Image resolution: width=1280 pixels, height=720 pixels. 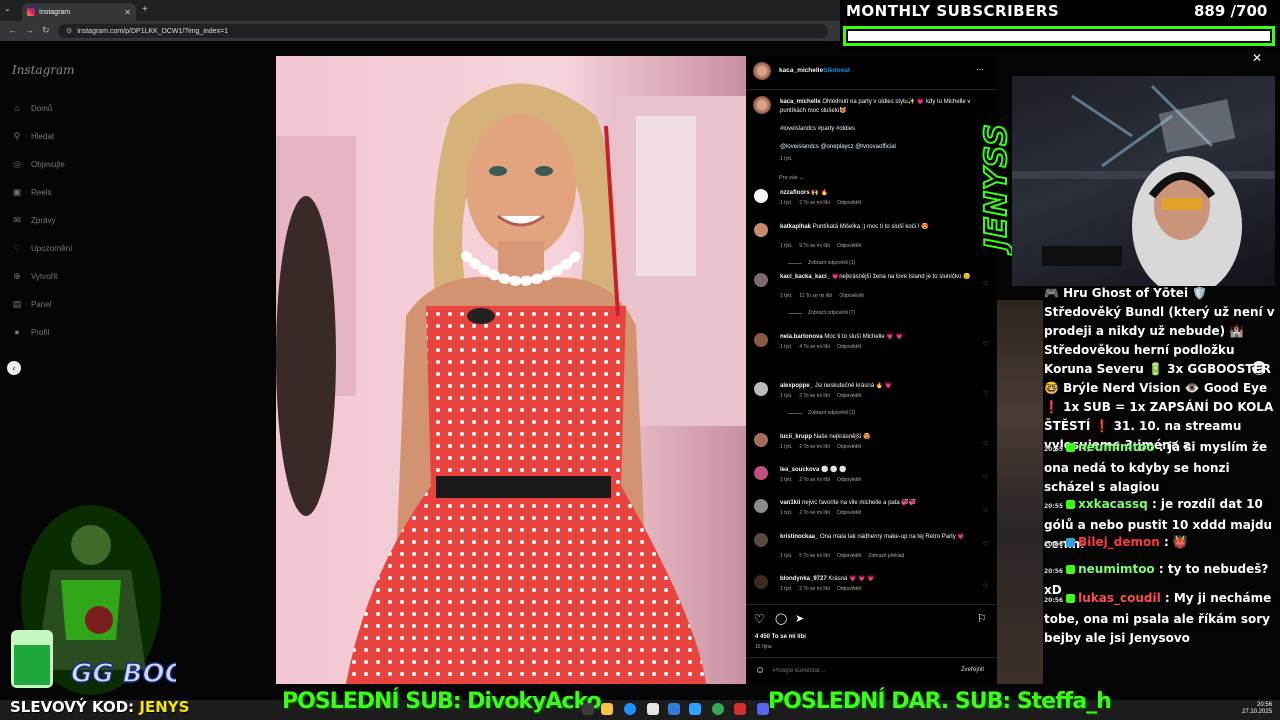 What do you see at coordinates (763, 709) in the screenshot?
I see `taskbar-discord-icon` at bounding box center [763, 709].